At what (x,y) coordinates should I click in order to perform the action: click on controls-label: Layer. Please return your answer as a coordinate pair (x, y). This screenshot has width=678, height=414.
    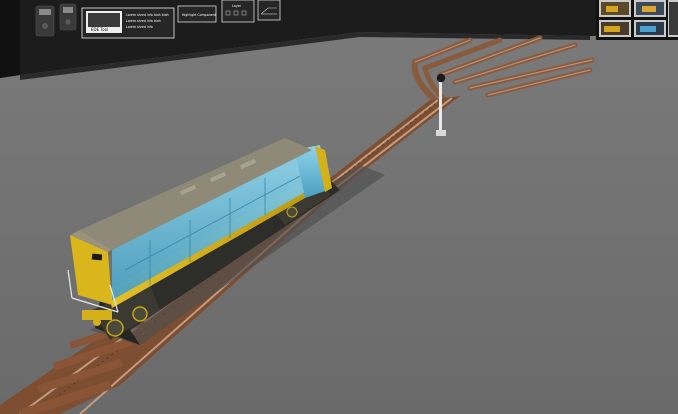
    Looking at the image, I should click on (237, 6).